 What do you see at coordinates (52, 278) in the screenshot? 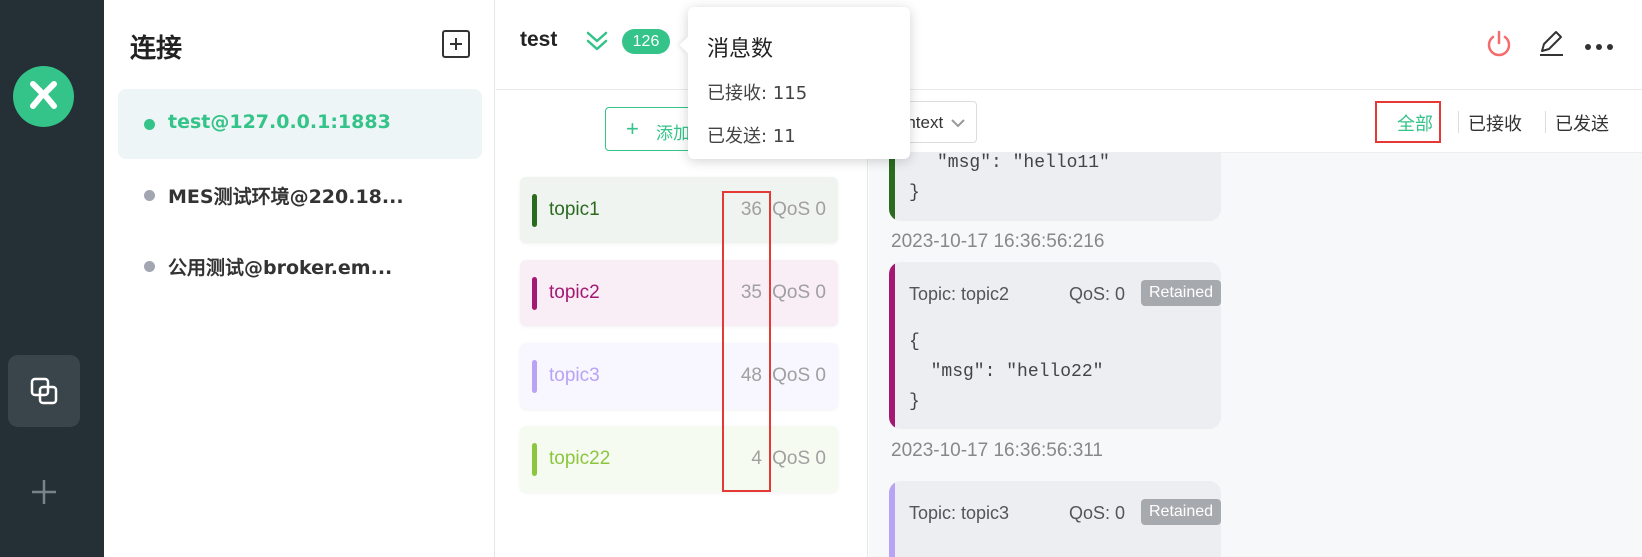
I see `app-rail` at bounding box center [52, 278].